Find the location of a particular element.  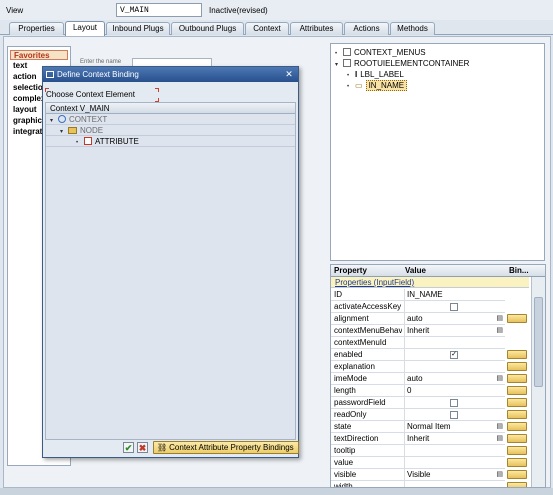

dialog-window-icon is located at coordinates (50, 74).